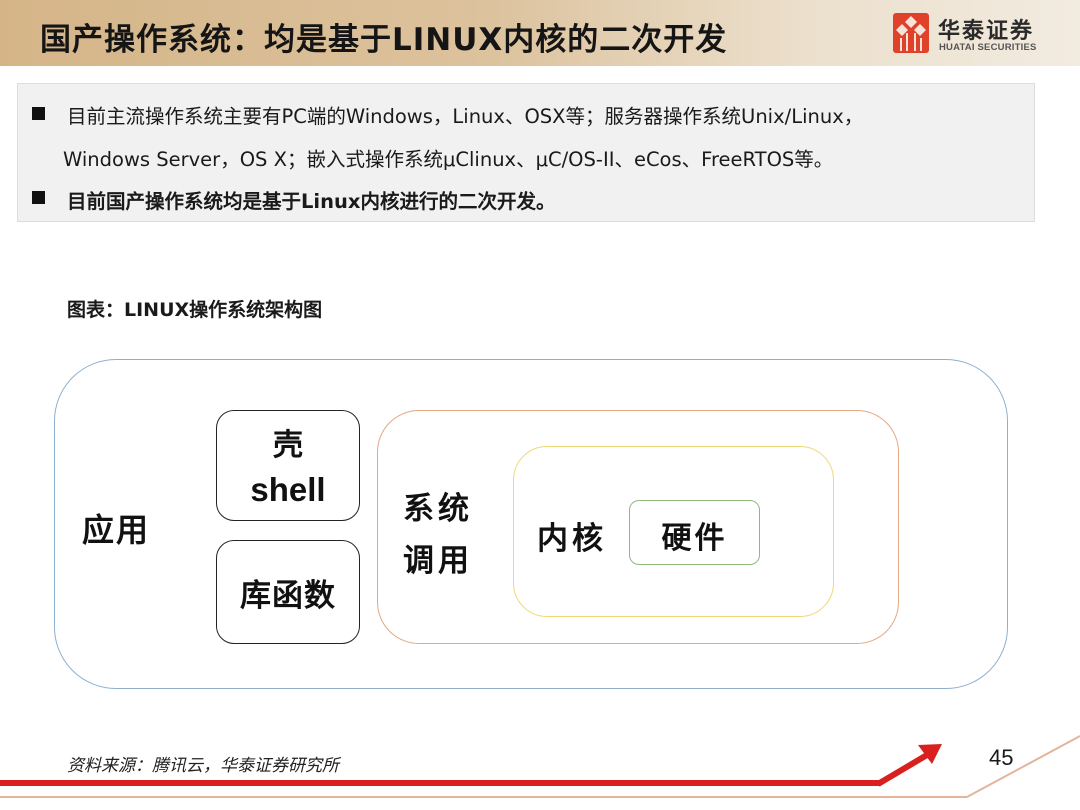 Image resolution: width=1080 pixels, height=810 pixels. I want to click on footer-thin-diagonal, so click(1023, 766).